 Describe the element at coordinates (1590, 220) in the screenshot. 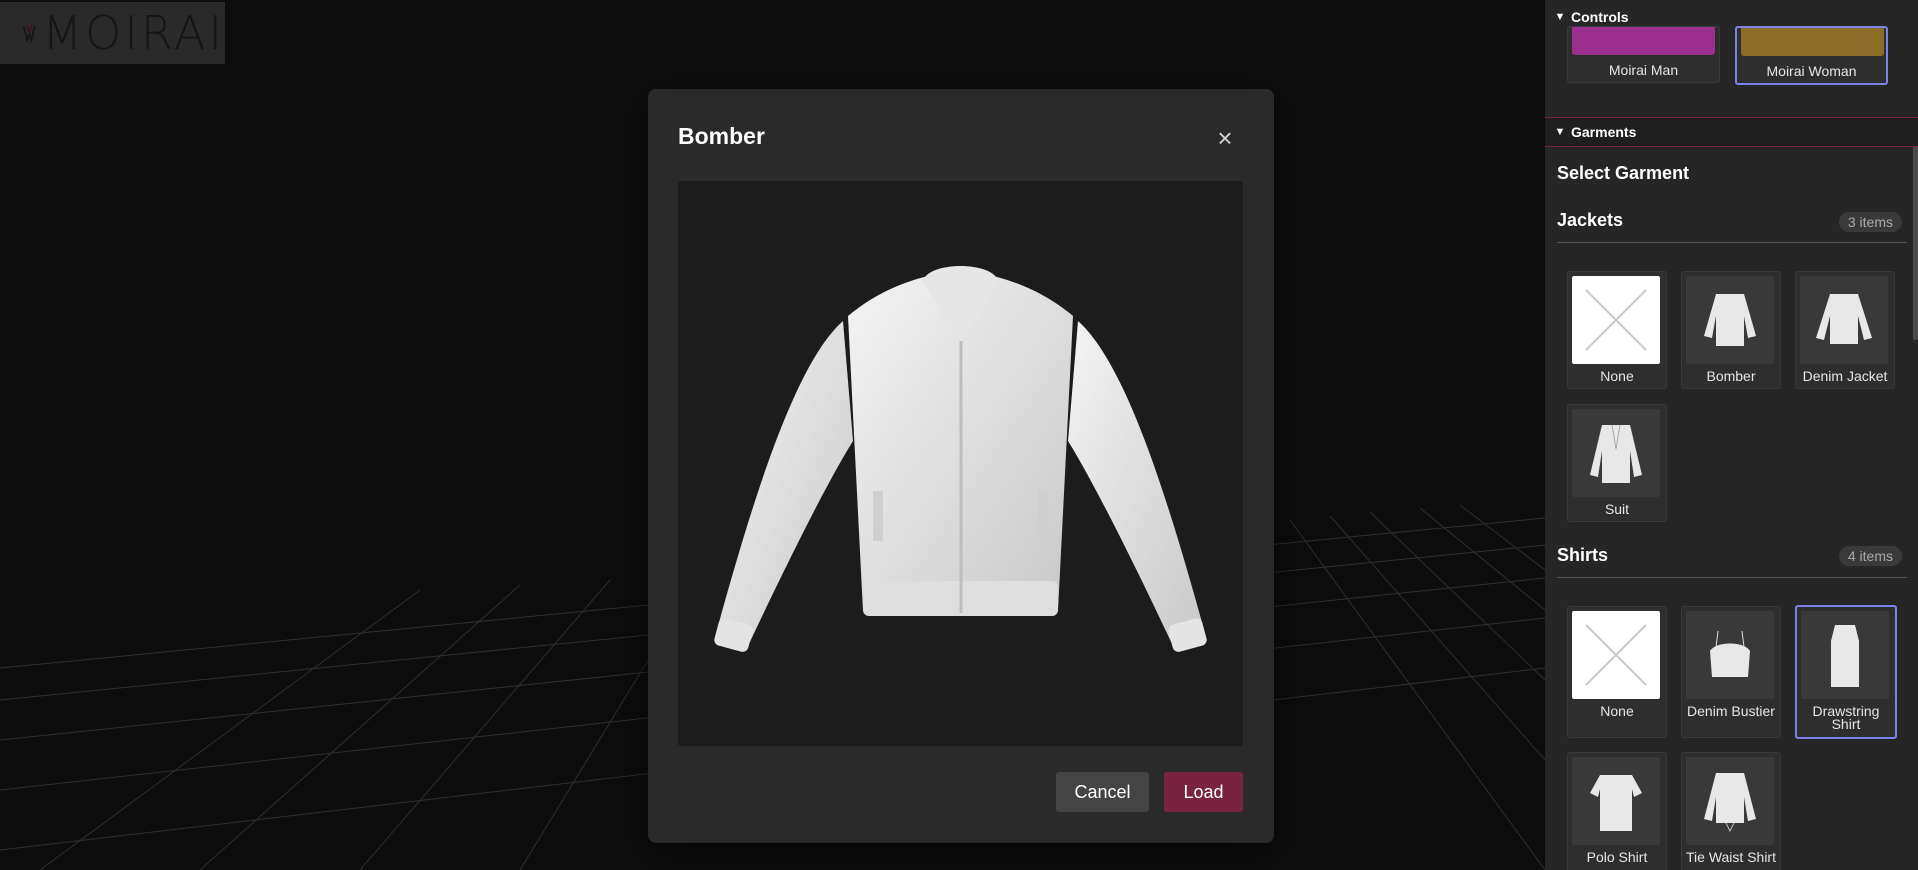

I see `category-title-jackets: Jackets` at that location.